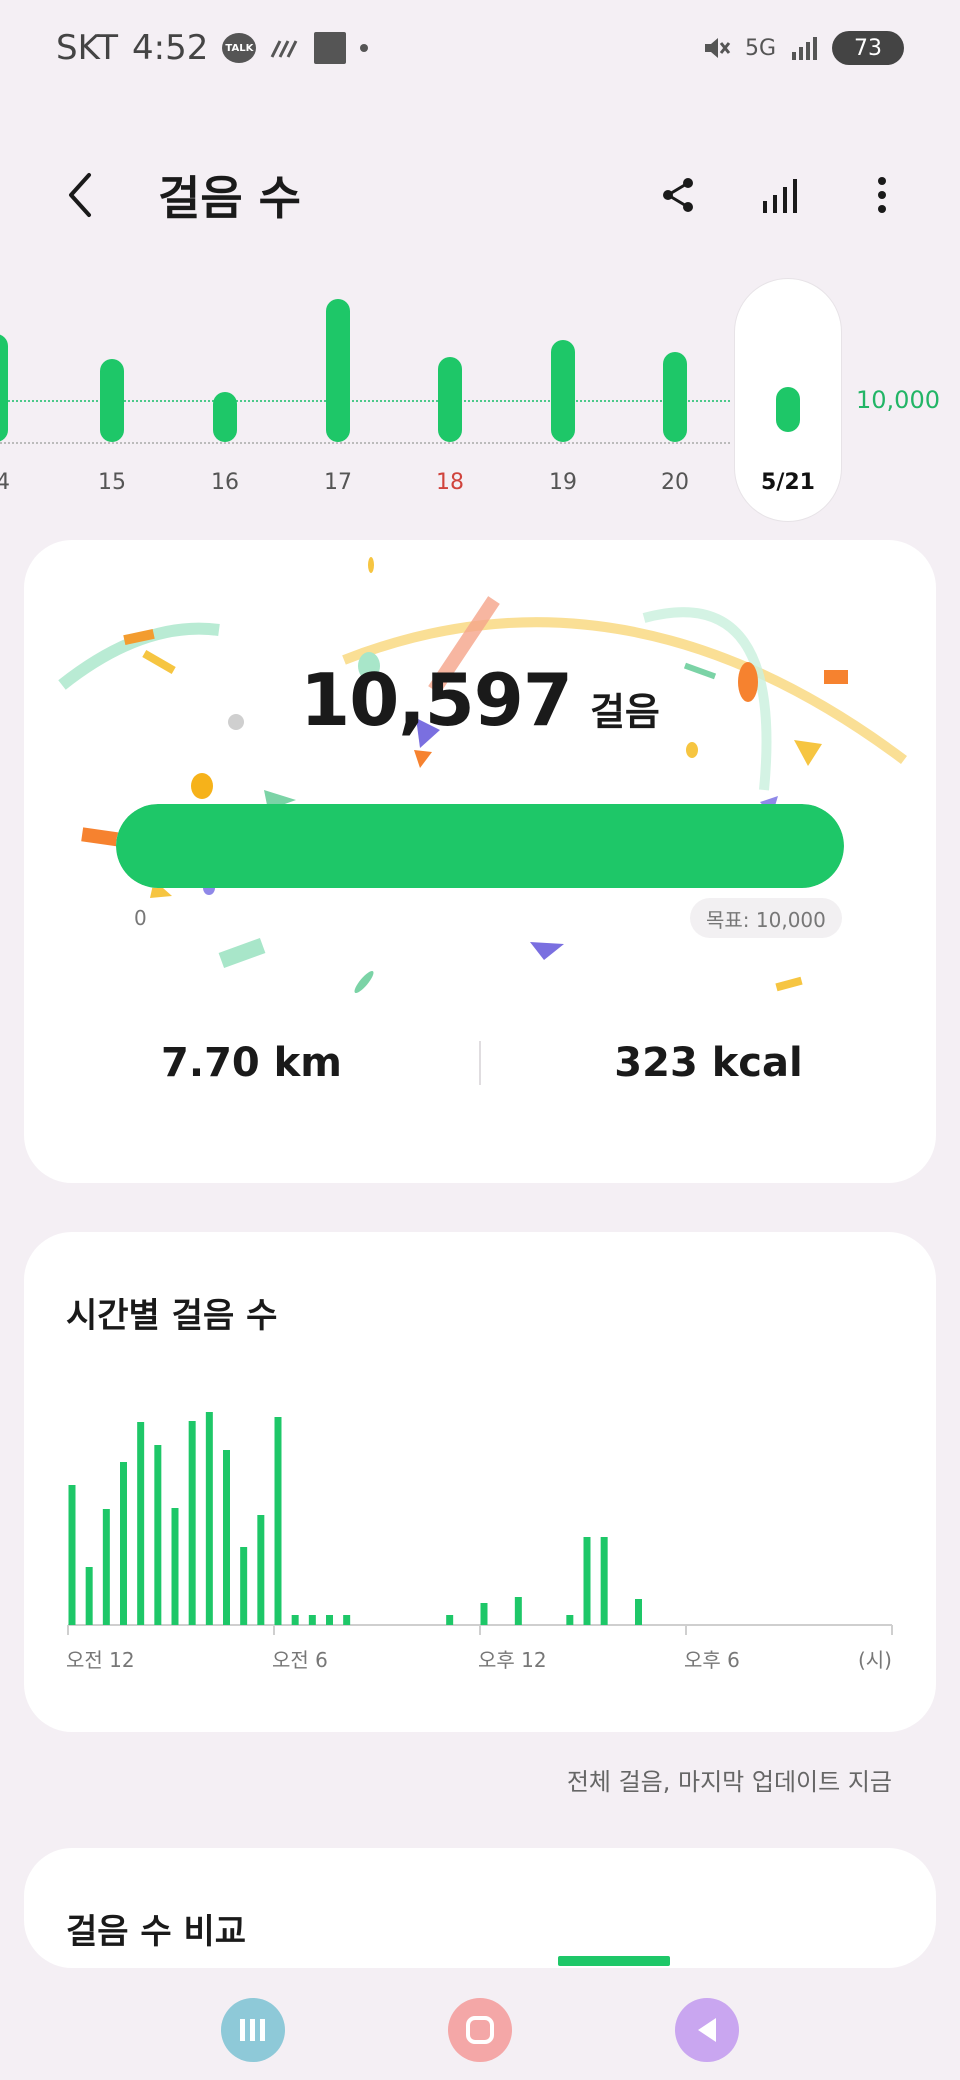  What do you see at coordinates (898, 400) in the screenshot?
I see `goal-line-label: 10,000` at bounding box center [898, 400].